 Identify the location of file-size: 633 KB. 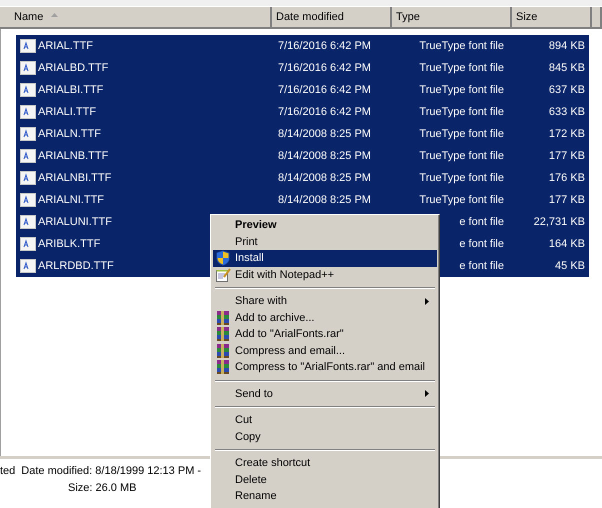
(566, 112).